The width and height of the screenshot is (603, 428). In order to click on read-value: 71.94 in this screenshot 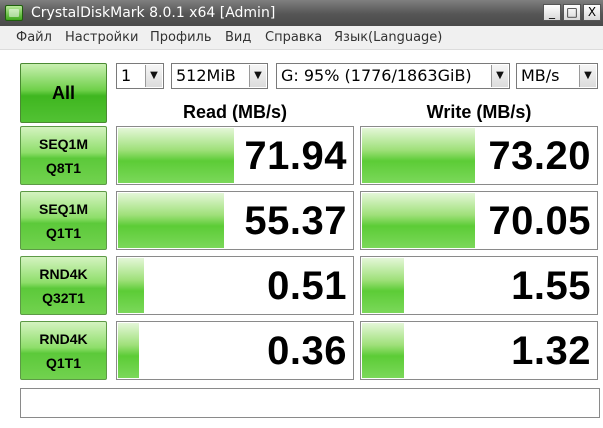, I will do `click(295, 156)`.